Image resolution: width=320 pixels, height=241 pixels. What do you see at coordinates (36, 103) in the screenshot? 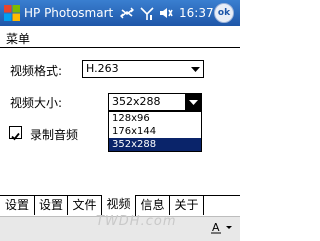
I see `video-size-label: 视频大小:` at bounding box center [36, 103].